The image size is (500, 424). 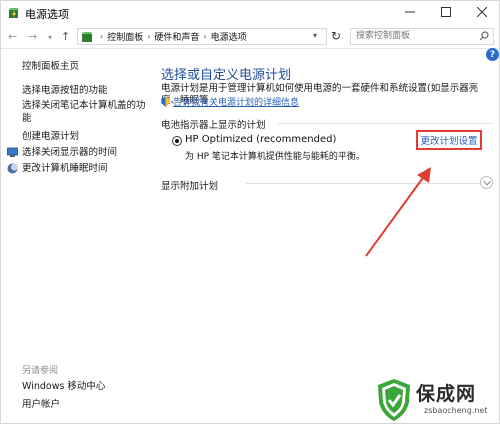 I want to click on plan-radio-button, so click(x=177, y=141).